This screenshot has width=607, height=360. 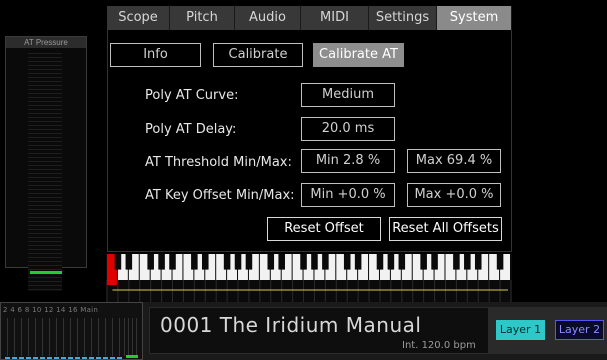 What do you see at coordinates (64, 358) in the screenshot?
I see `channel-levels` at bounding box center [64, 358].